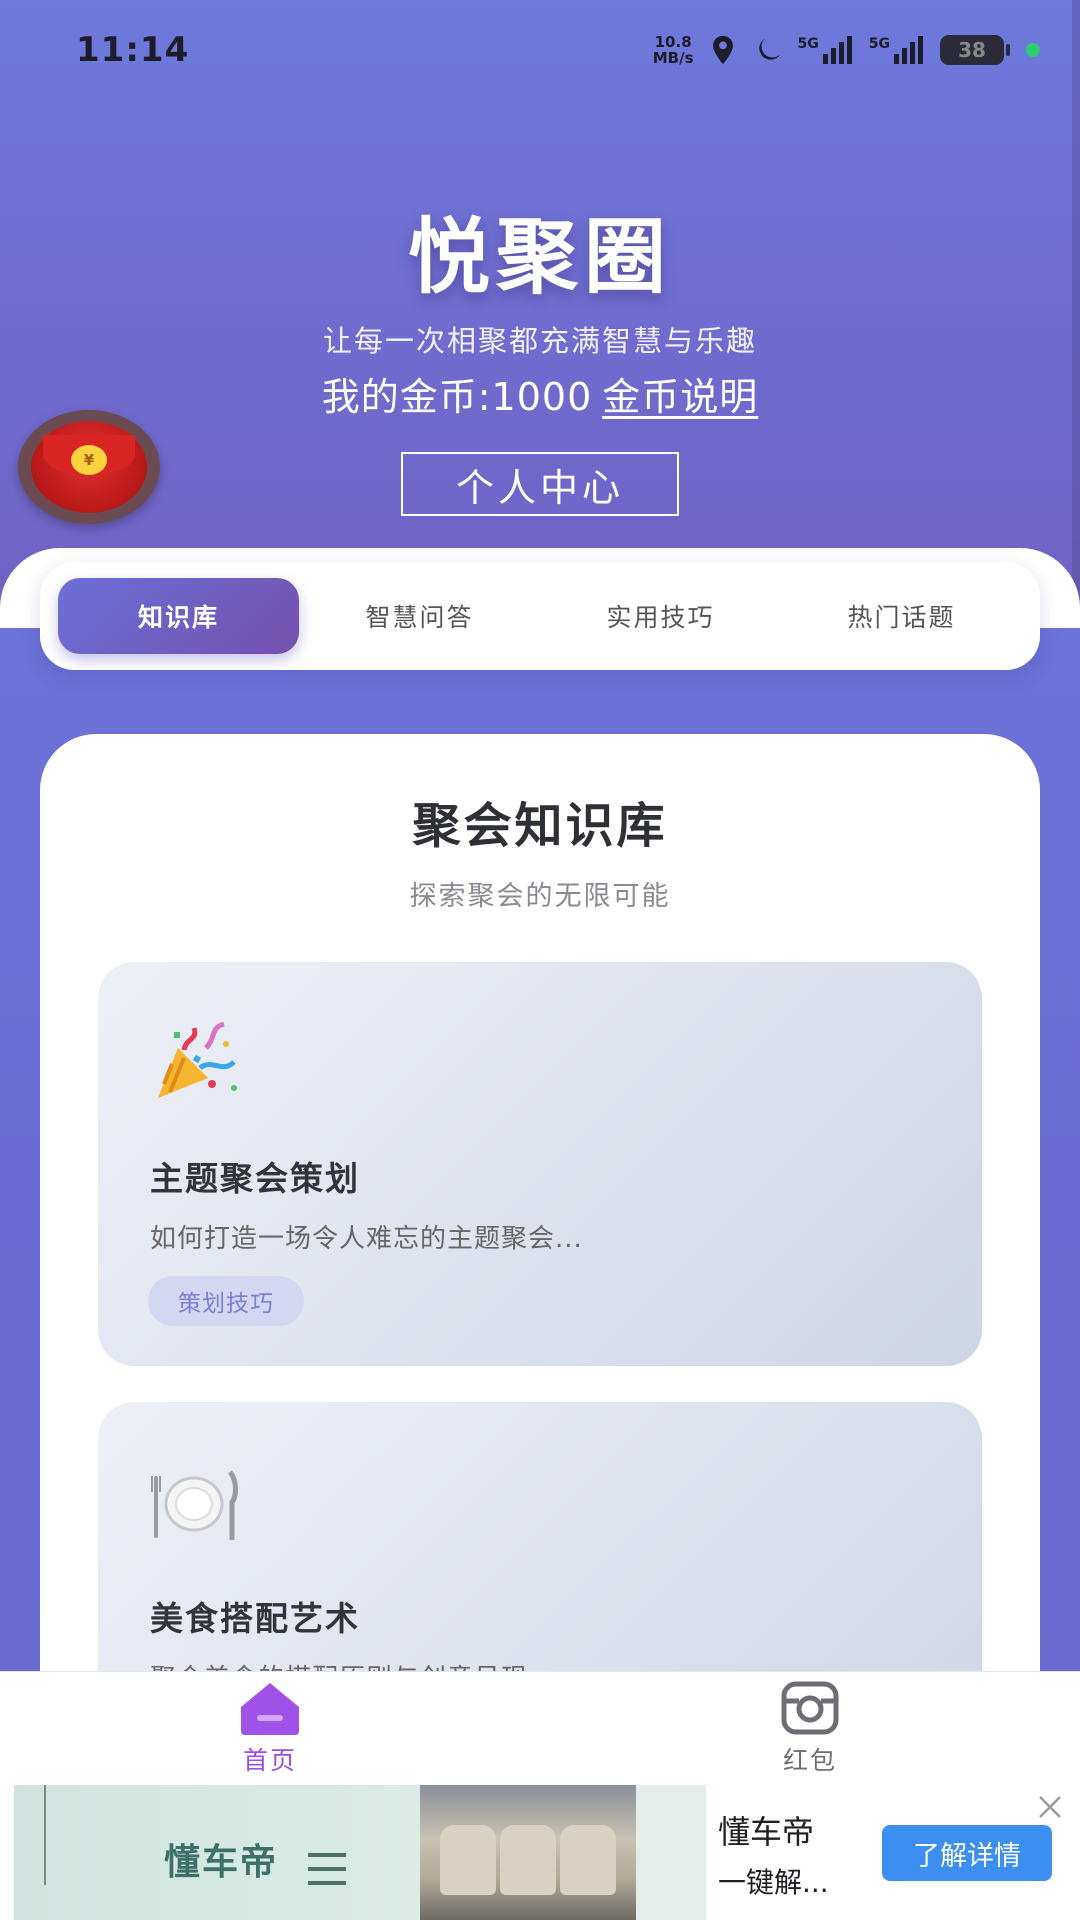  Describe the element at coordinates (178, 616) in the screenshot. I see `tab-knowledge-base: 知识库` at that location.